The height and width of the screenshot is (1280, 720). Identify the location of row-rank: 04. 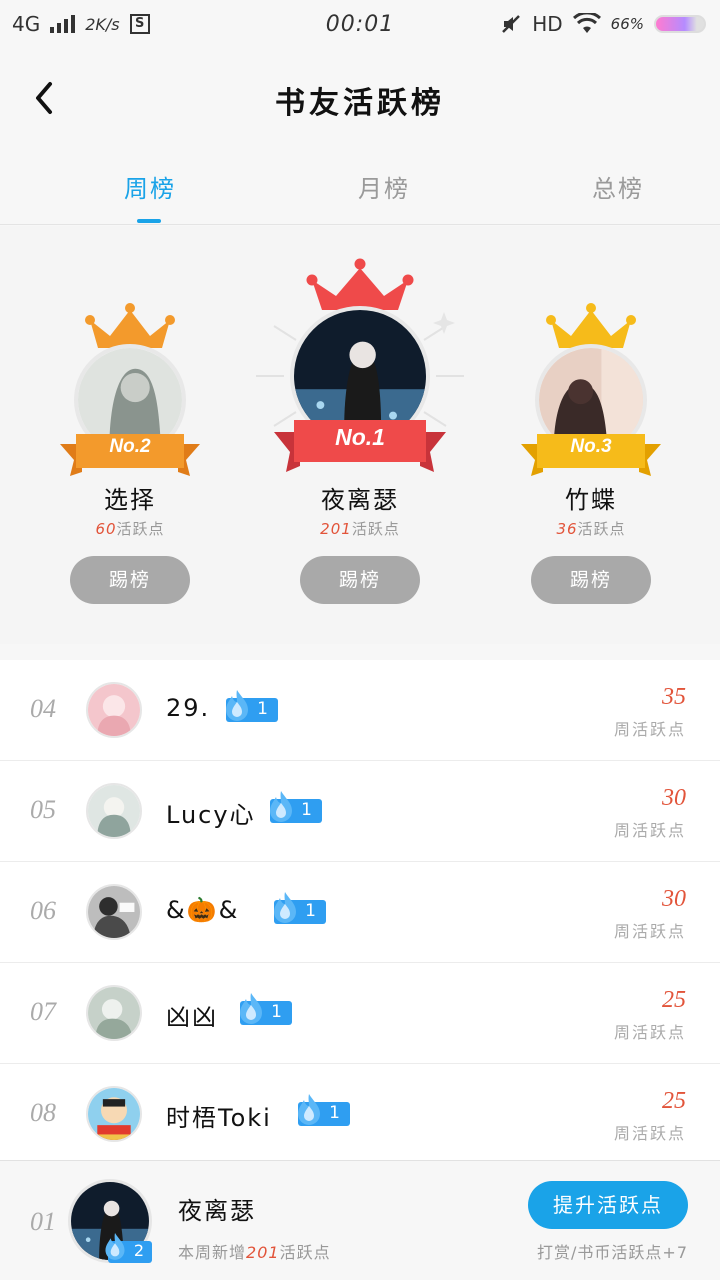
(43, 708).